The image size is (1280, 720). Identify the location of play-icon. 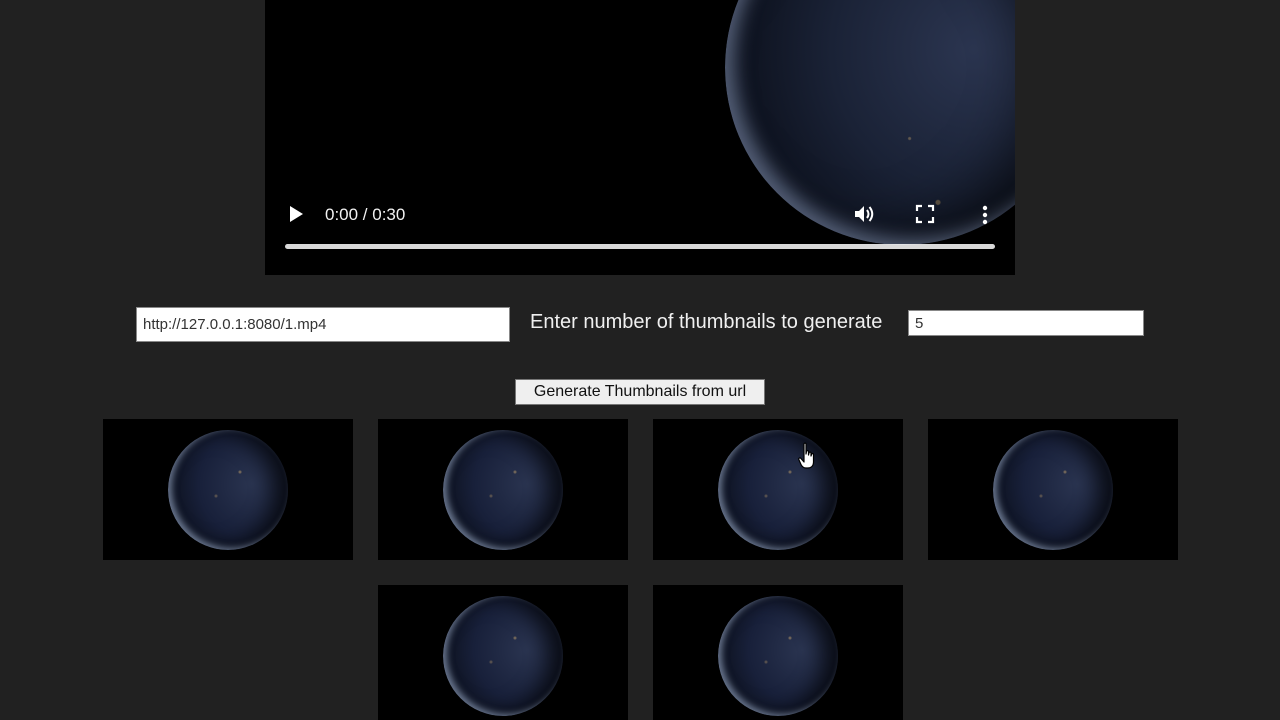
(296, 214).